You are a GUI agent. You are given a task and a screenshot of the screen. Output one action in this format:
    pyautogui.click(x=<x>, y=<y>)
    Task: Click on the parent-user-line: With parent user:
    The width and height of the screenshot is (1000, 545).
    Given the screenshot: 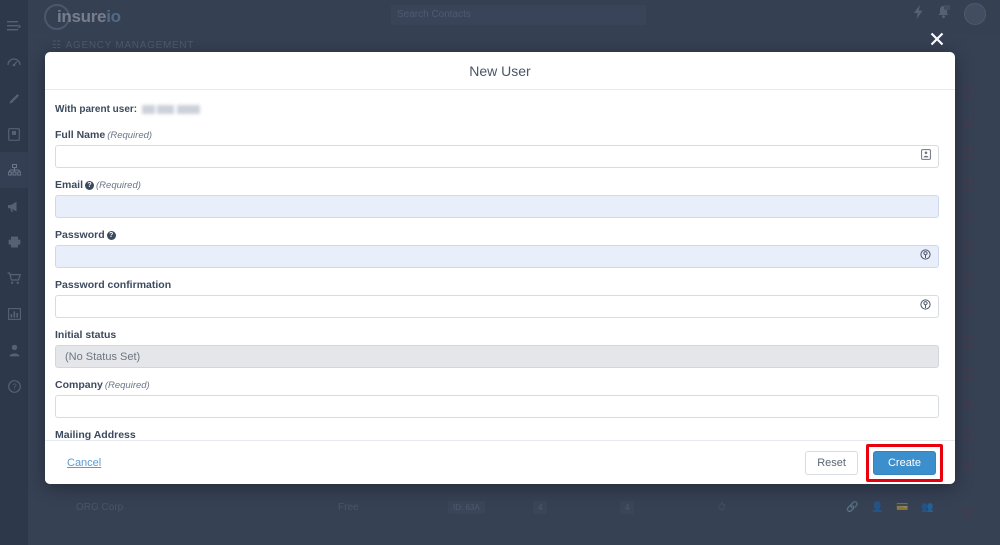 What is the action you would take?
    pyautogui.click(x=497, y=109)
    